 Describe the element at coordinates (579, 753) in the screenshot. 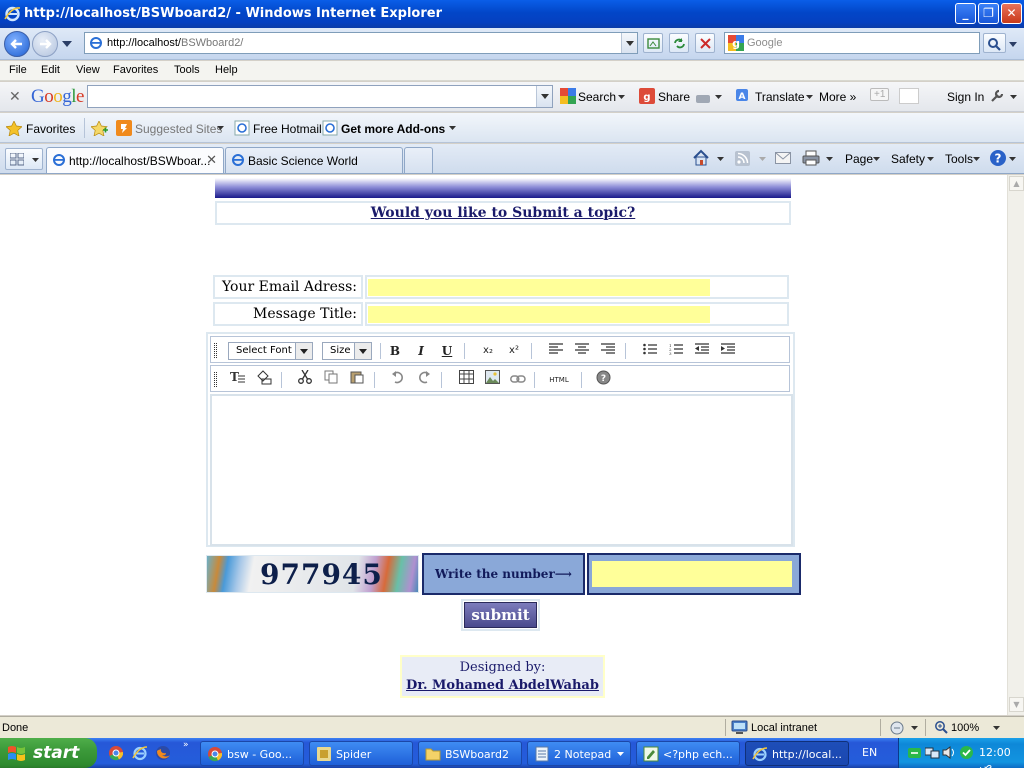

I see `taskbar-item-notepad: 2 Notepad` at that location.